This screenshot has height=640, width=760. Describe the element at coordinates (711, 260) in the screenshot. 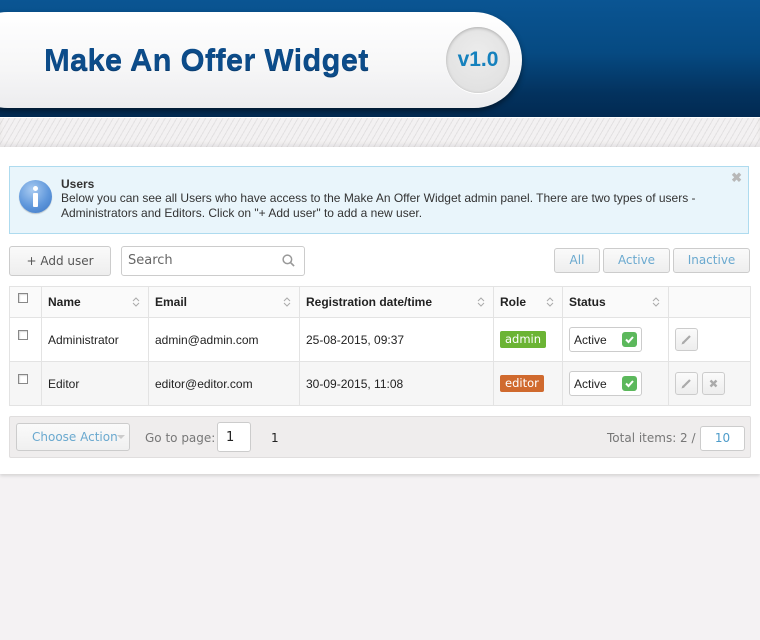

I see `filter-inactive-button: Inactive` at that location.